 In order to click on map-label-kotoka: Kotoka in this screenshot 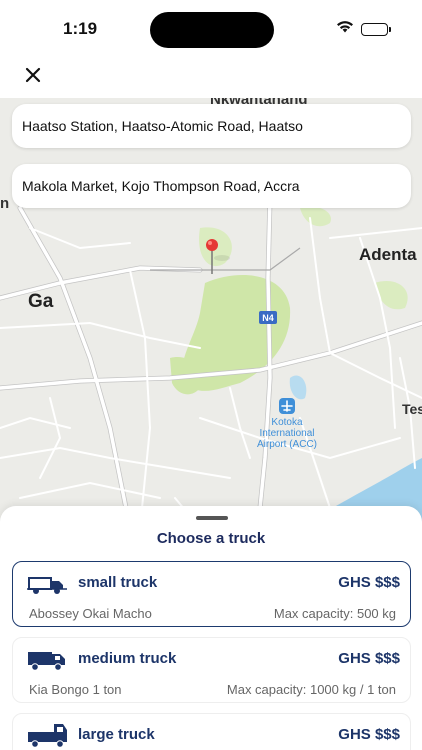, I will do `click(287, 422)`.